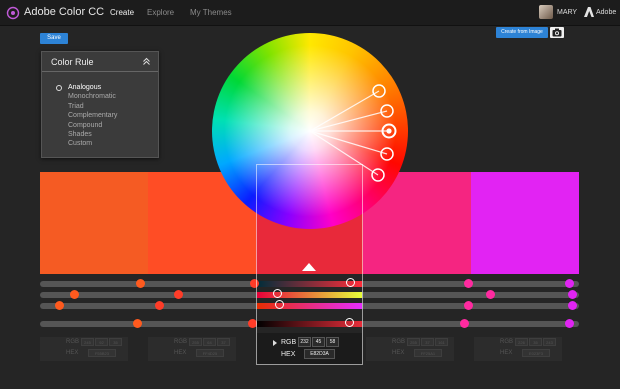 The width and height of the screenshot is (620, 389). I want to click on swatch-5-values: RGB 226 35 243 HEX E023F3, so click(518, 349).